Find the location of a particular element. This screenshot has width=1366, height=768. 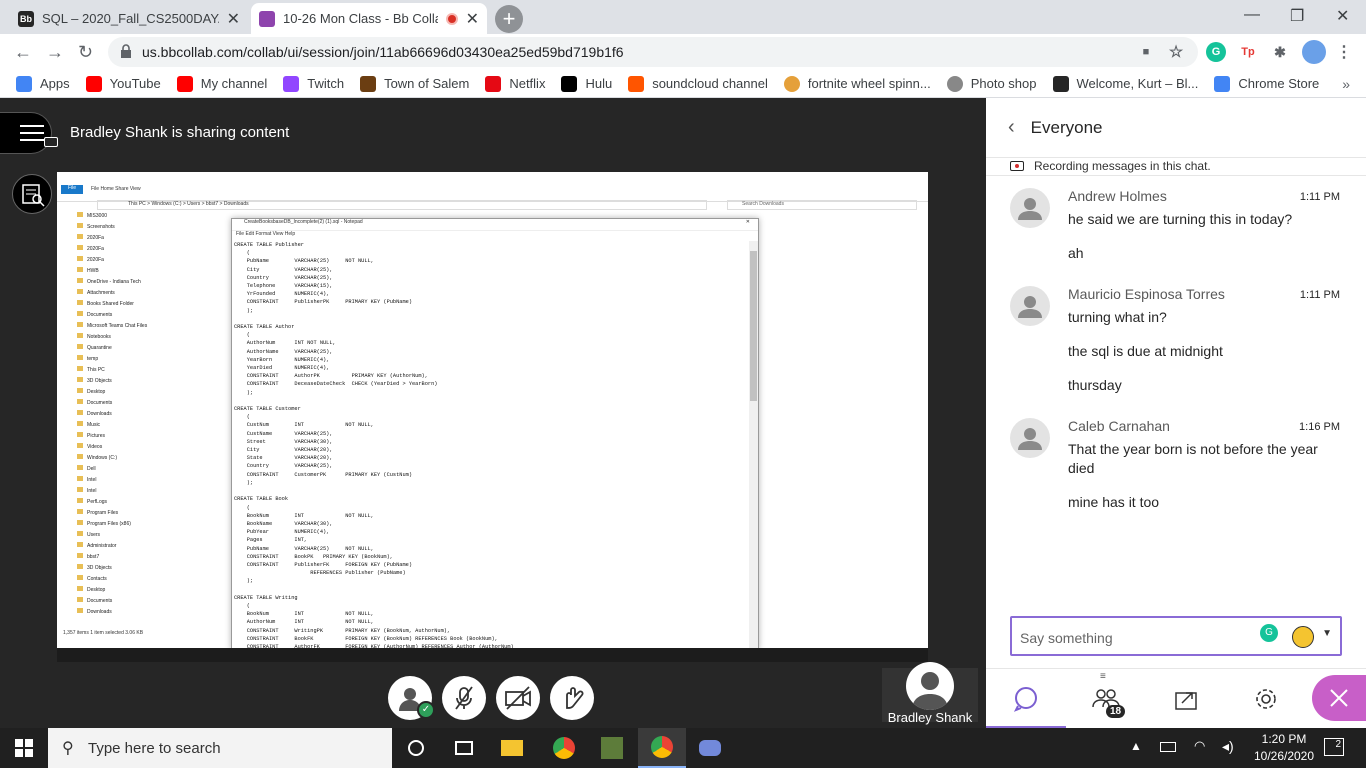

nav-pane-item: OneDrive - Indiana Tech is located at coordinates (132, 283).